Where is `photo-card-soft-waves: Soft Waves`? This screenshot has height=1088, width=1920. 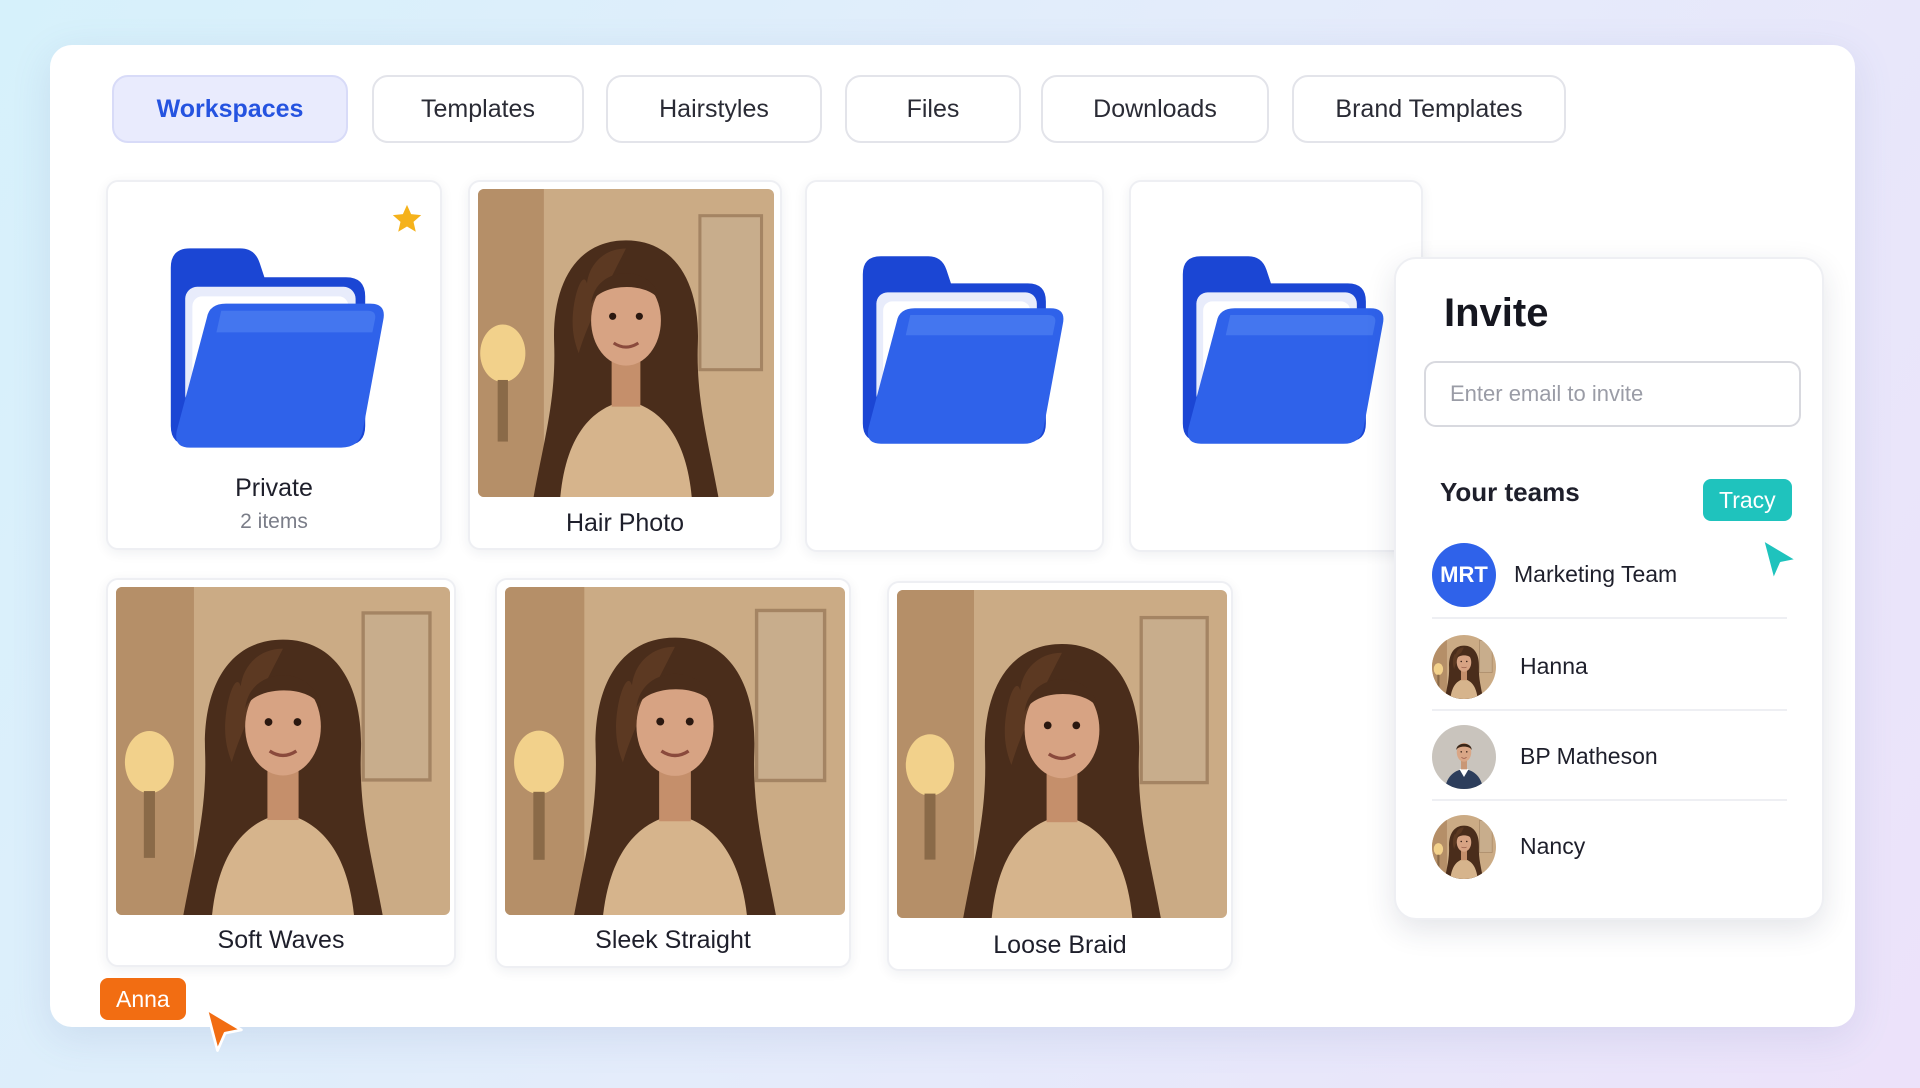 photo-card-soft-waves: Soft Waves is located at coordinates (281, 772).